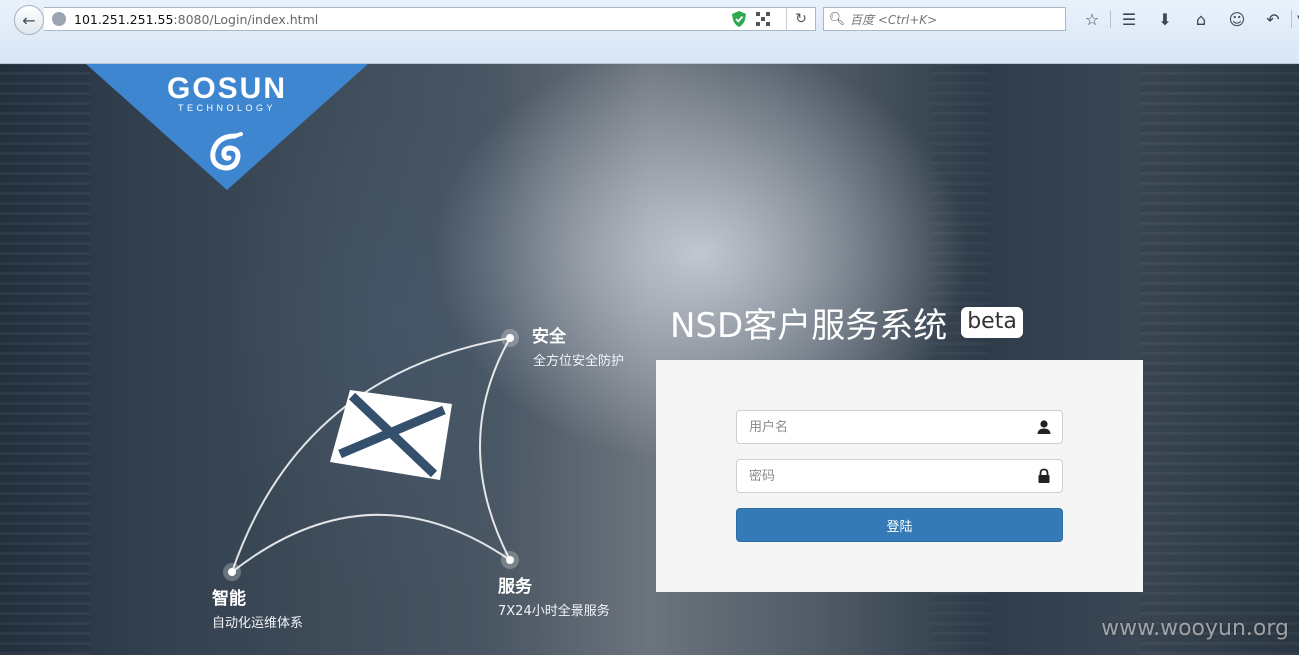  What do you see at coordinates (226, 151) in the screenshot?
I see `logo-swirl-icon` at bounding box center [226, 151].